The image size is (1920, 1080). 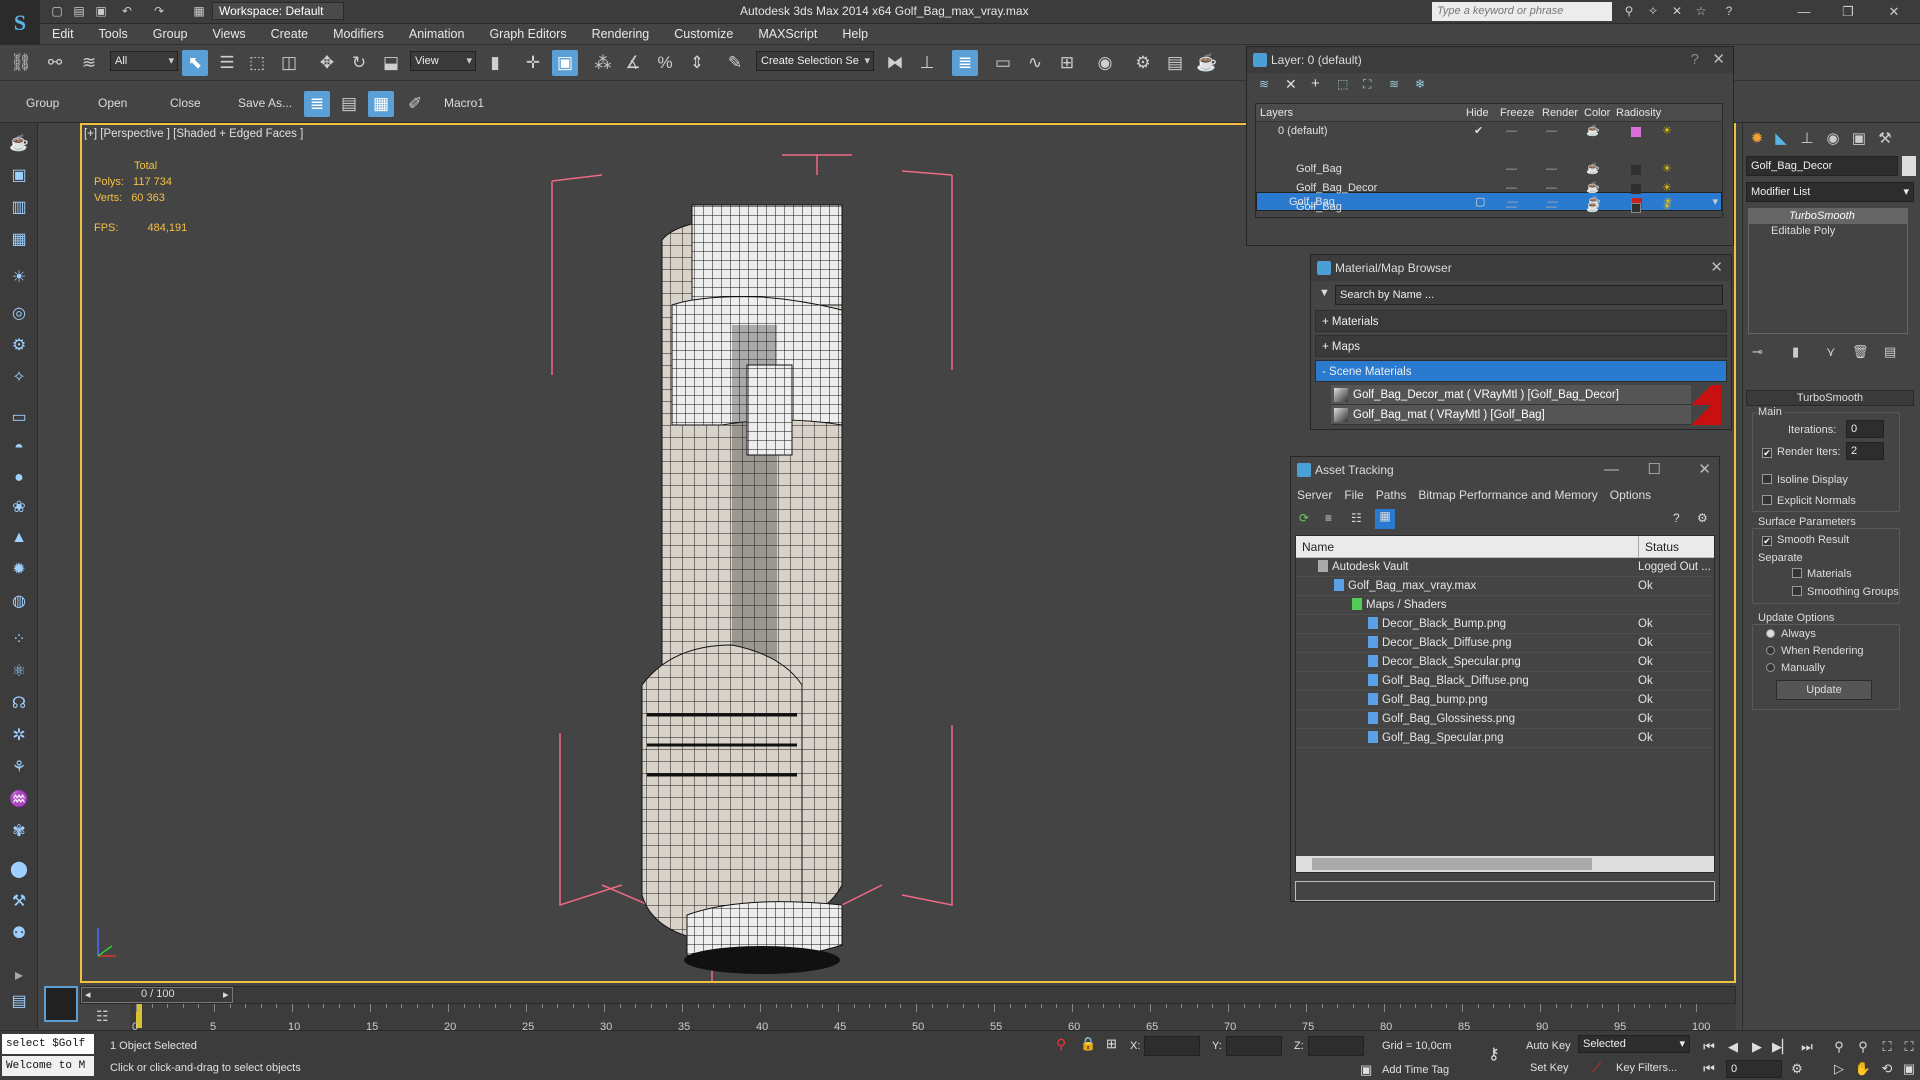 I want to click on radiosity-icon: ☀, so click(x=1667, y=131).